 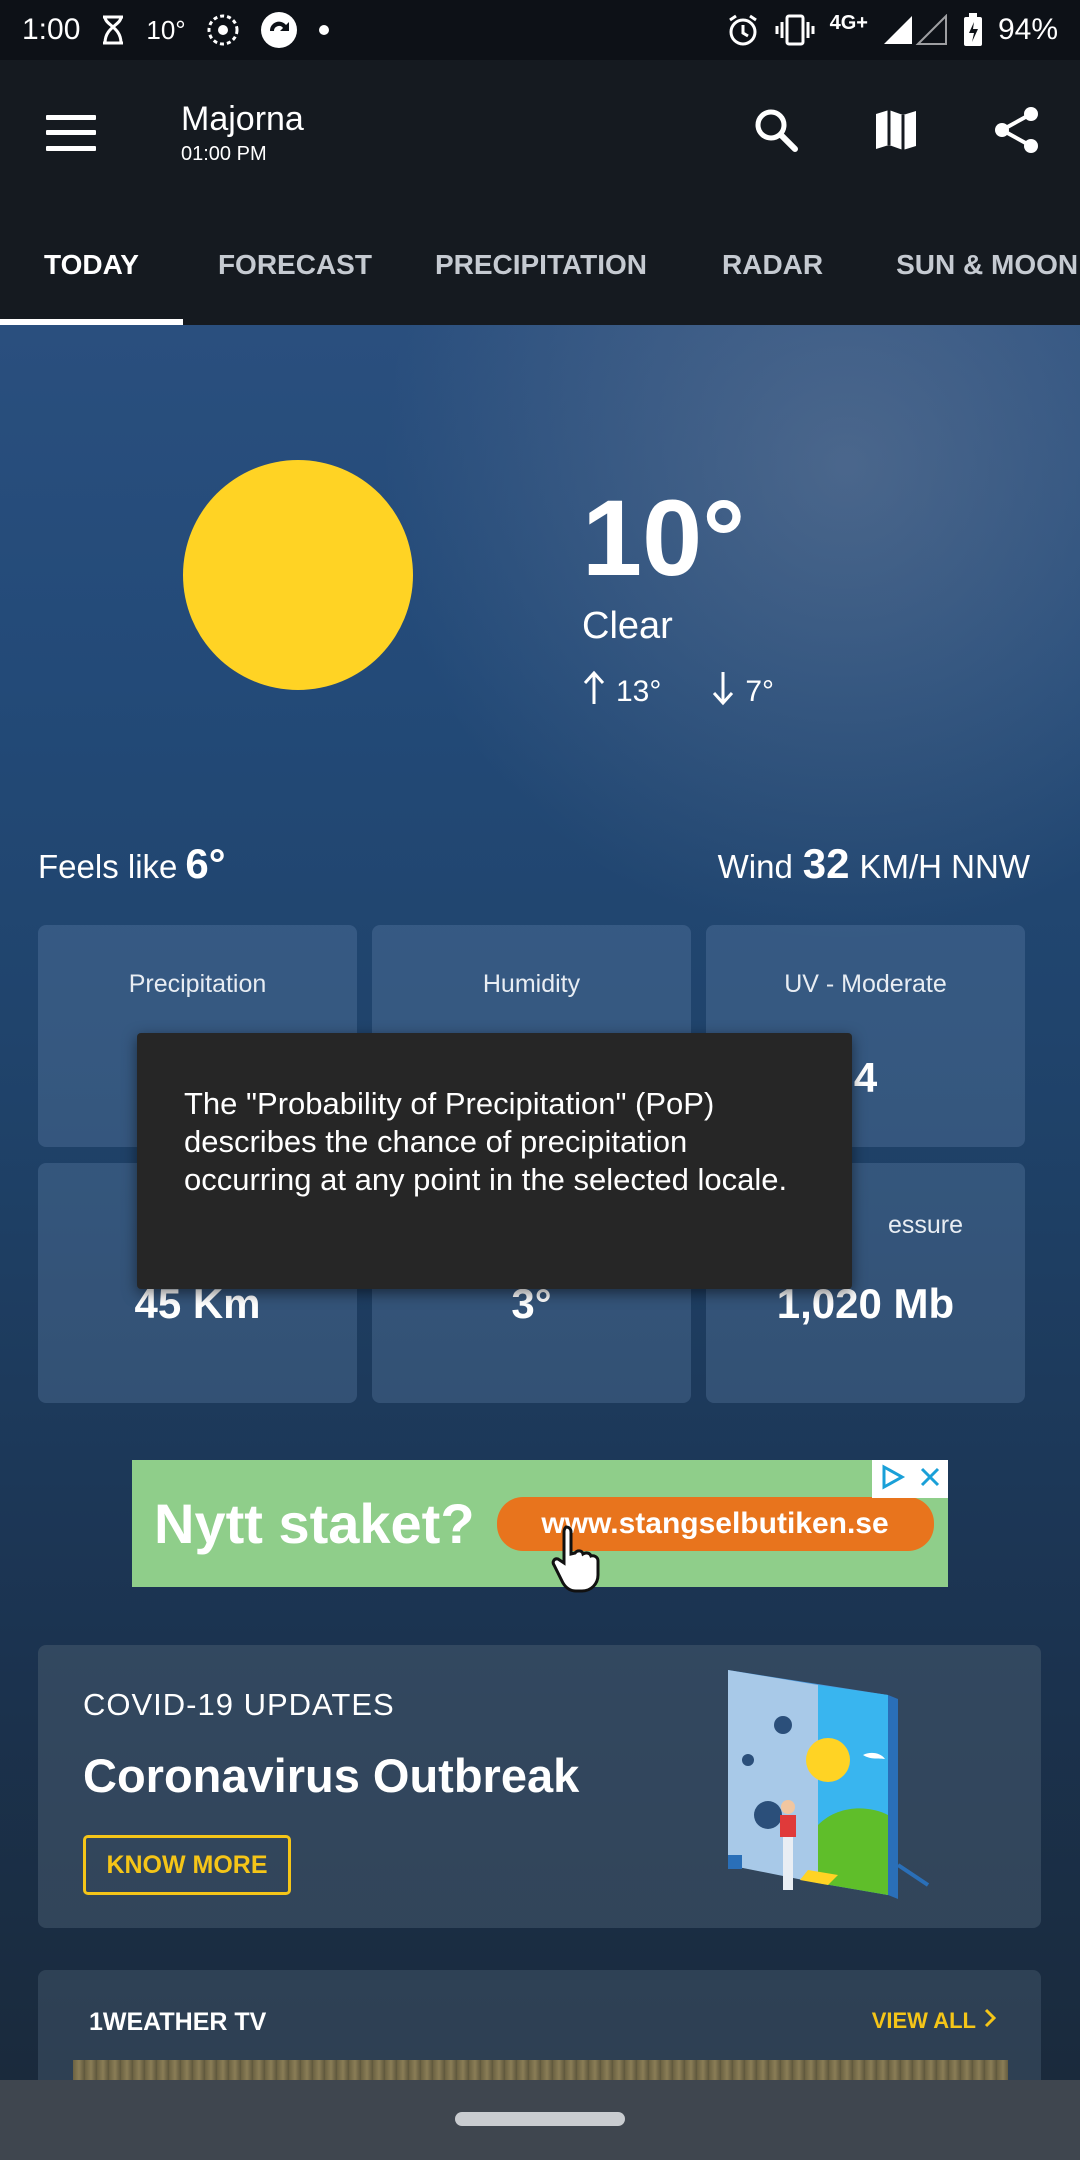 I want to click on search-icon, so click(x=776, y=132).